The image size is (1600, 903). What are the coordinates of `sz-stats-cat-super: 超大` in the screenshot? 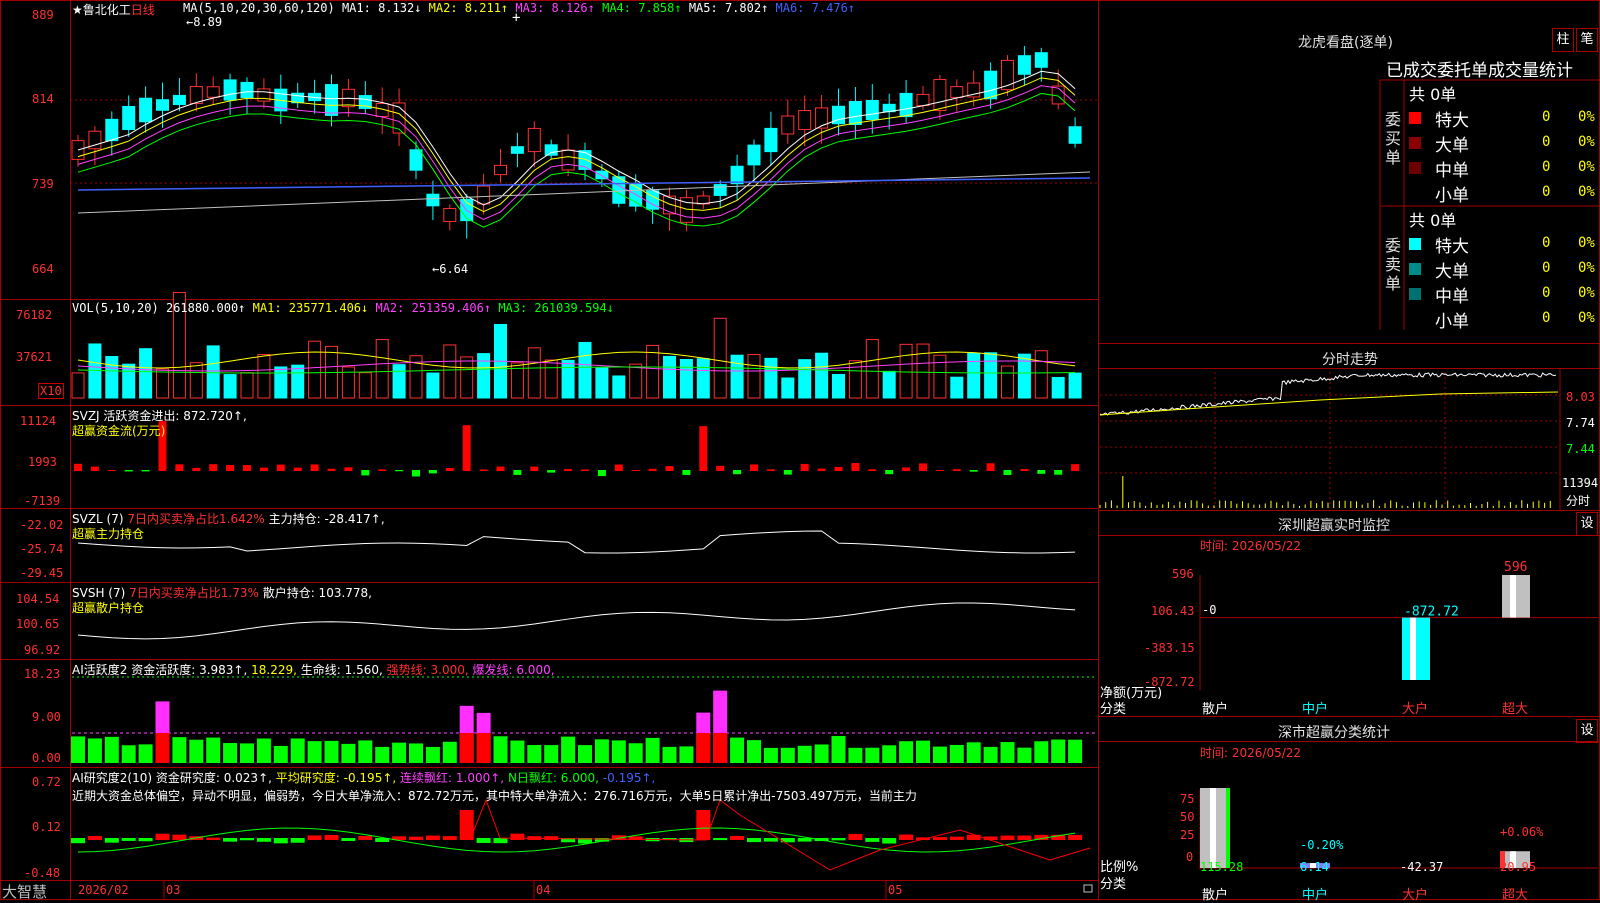 It's located at (1515, 895).